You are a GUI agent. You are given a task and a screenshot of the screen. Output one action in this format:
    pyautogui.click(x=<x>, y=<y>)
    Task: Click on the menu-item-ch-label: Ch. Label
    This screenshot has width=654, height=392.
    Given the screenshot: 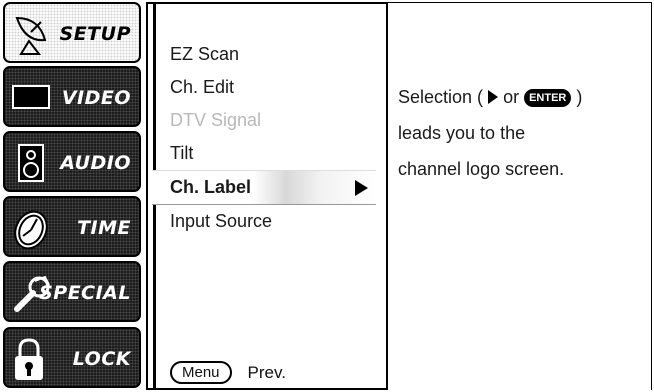 What is the action you would take?
    pyautogui.click(x=264, y=187)
    